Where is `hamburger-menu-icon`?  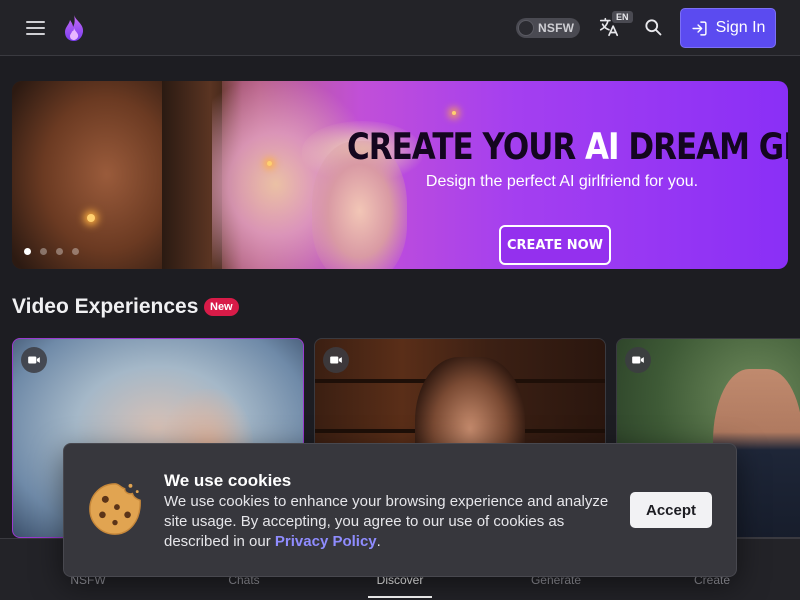 hamburger-menu-icon is located at coordinates (36, 28).